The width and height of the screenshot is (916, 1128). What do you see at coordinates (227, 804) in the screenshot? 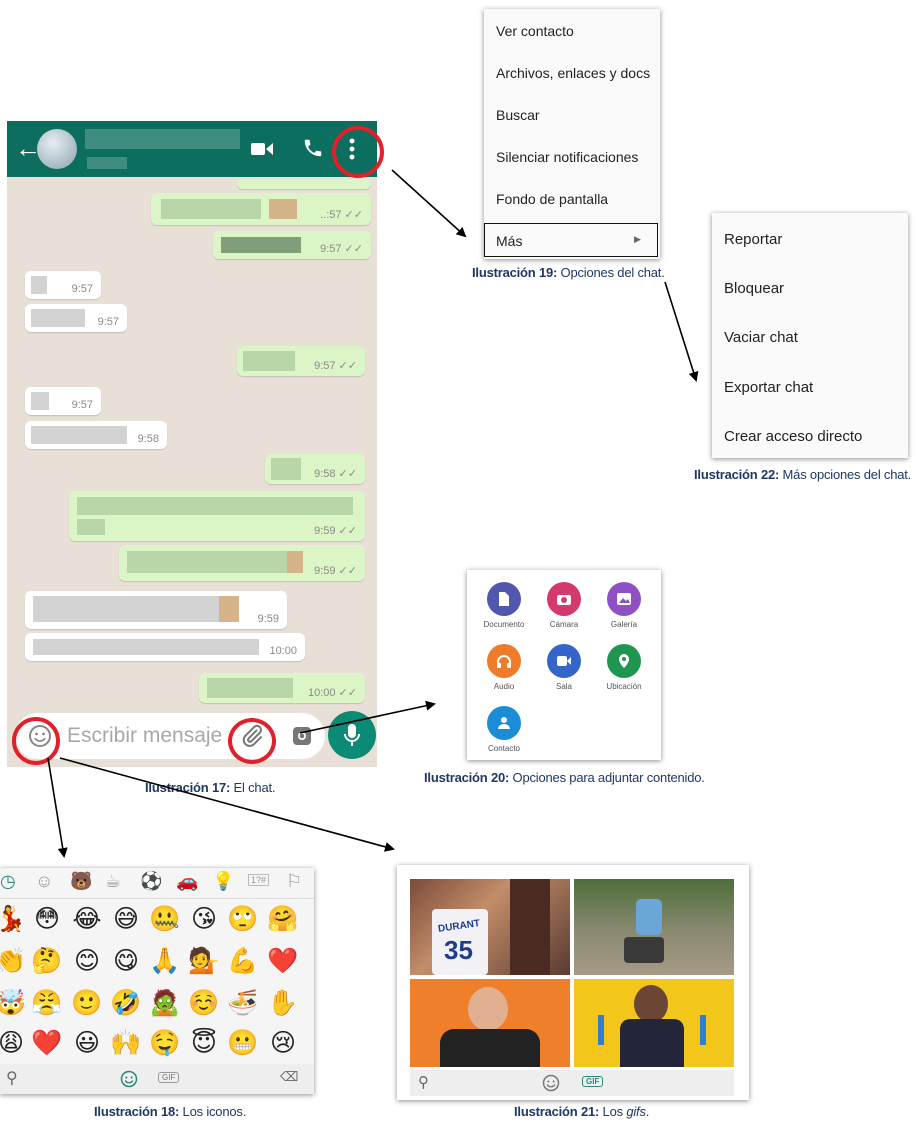
I see `arrow-to-gif-panel` at bounding box center [227, 804].